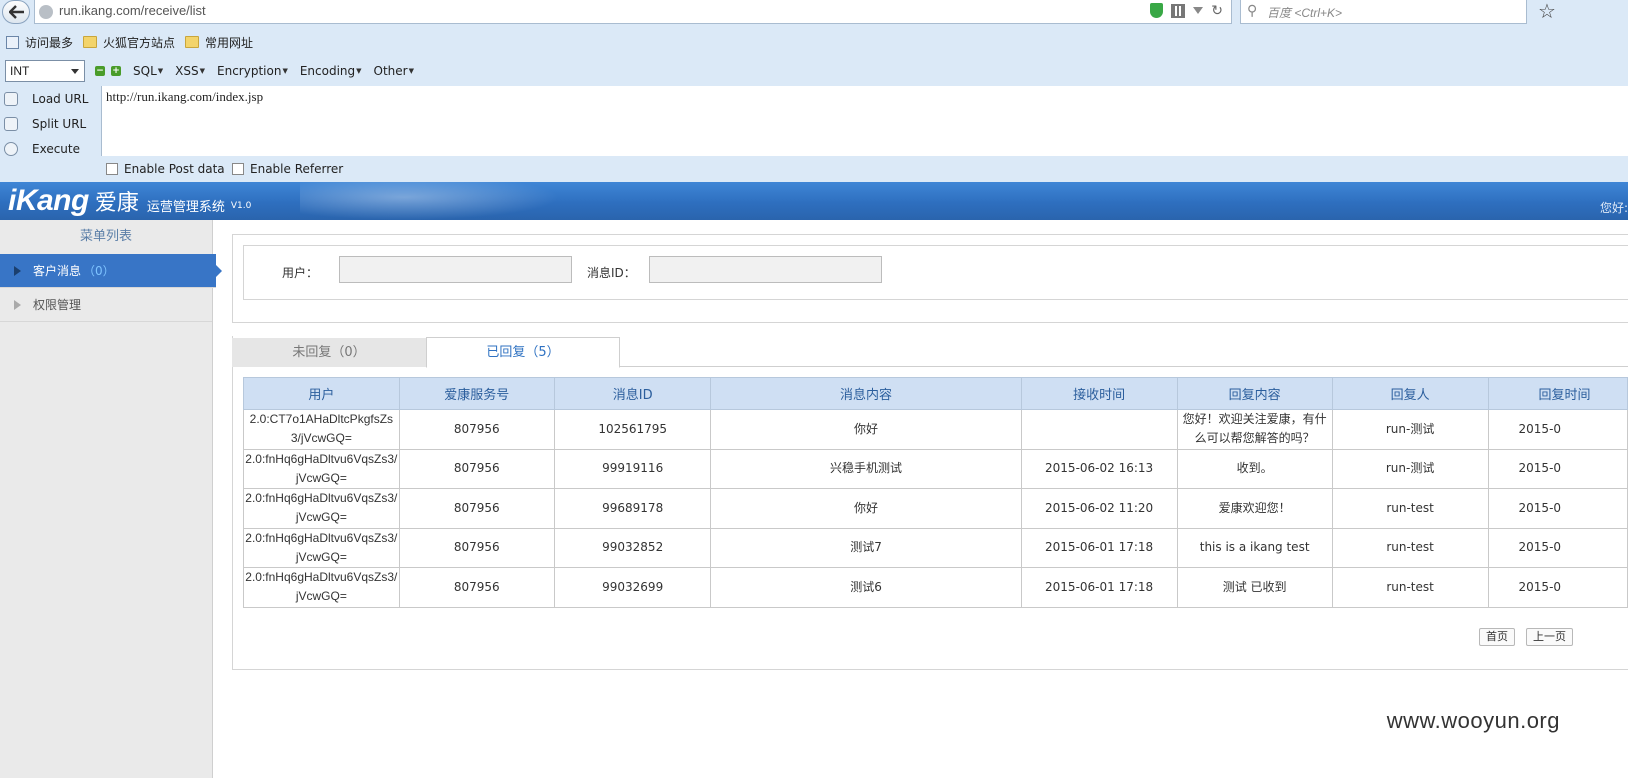 The image size is (1628, 778). I want to click on address-bar: run.ikang.com/receive/list ↻, so click(633, 12).